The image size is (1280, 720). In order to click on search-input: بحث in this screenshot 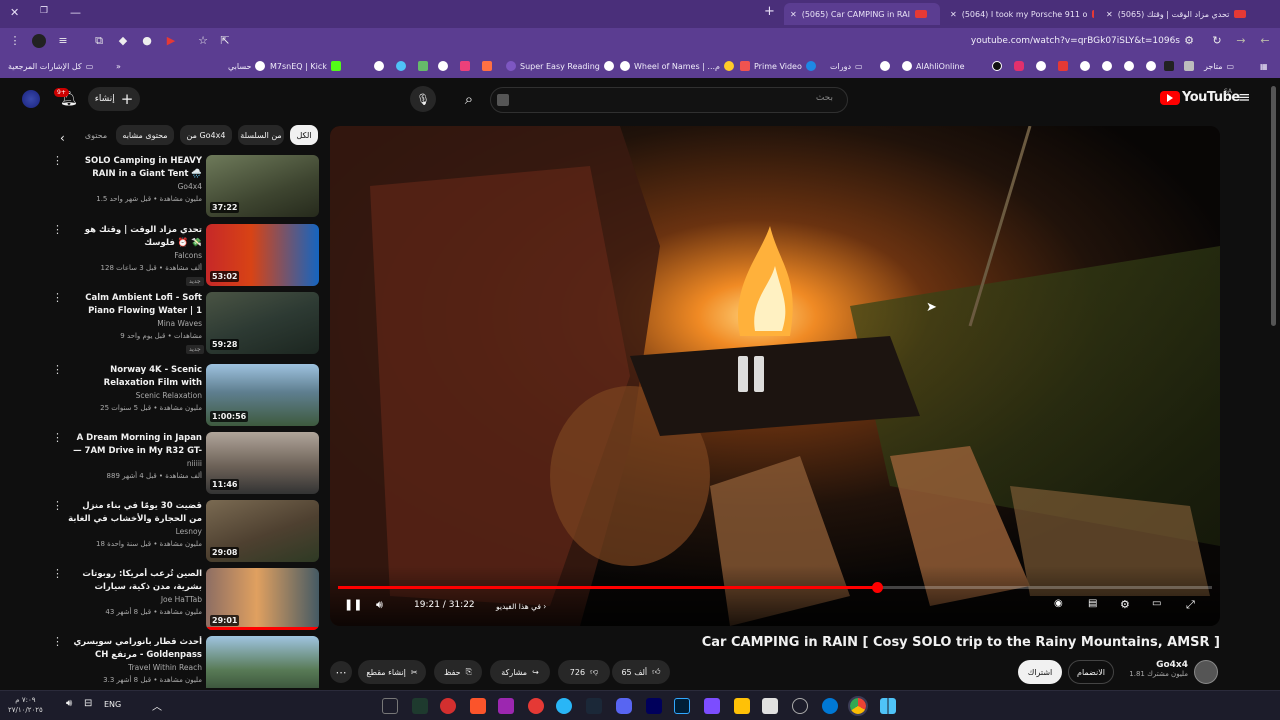, I will do `click(669, 100)`.